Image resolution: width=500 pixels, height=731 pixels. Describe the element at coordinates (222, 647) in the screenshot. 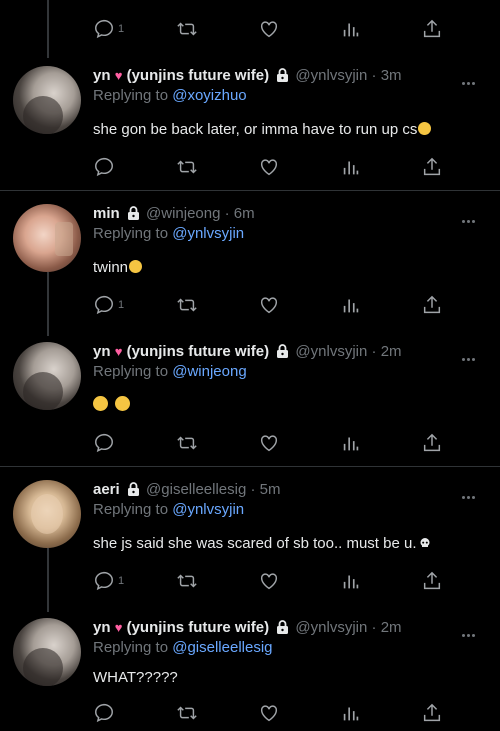

I see `mention-link: @giselleellesig` at that location.